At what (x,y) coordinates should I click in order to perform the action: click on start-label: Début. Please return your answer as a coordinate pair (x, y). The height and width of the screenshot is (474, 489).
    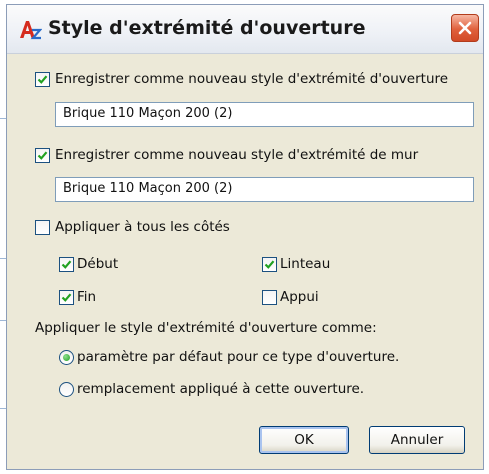
    Looking at the image, I should click on (98, 264).